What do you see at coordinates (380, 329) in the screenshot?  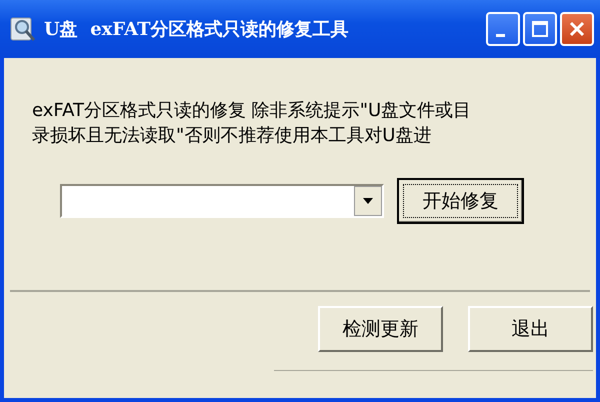 I see `check-update-button: 检测更新` at bounding box center [380, 329].